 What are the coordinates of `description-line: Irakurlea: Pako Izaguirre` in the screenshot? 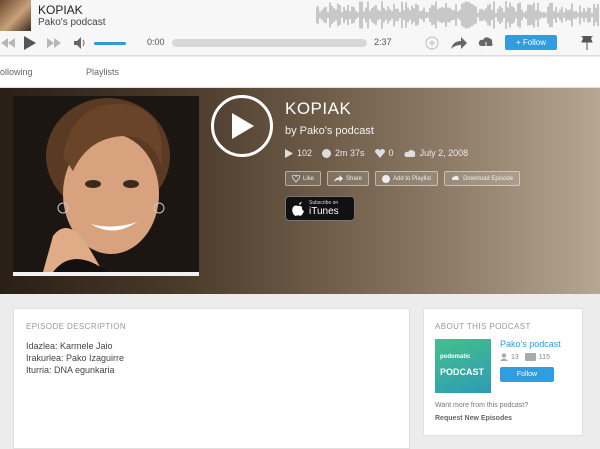 It's located at (75, 358).